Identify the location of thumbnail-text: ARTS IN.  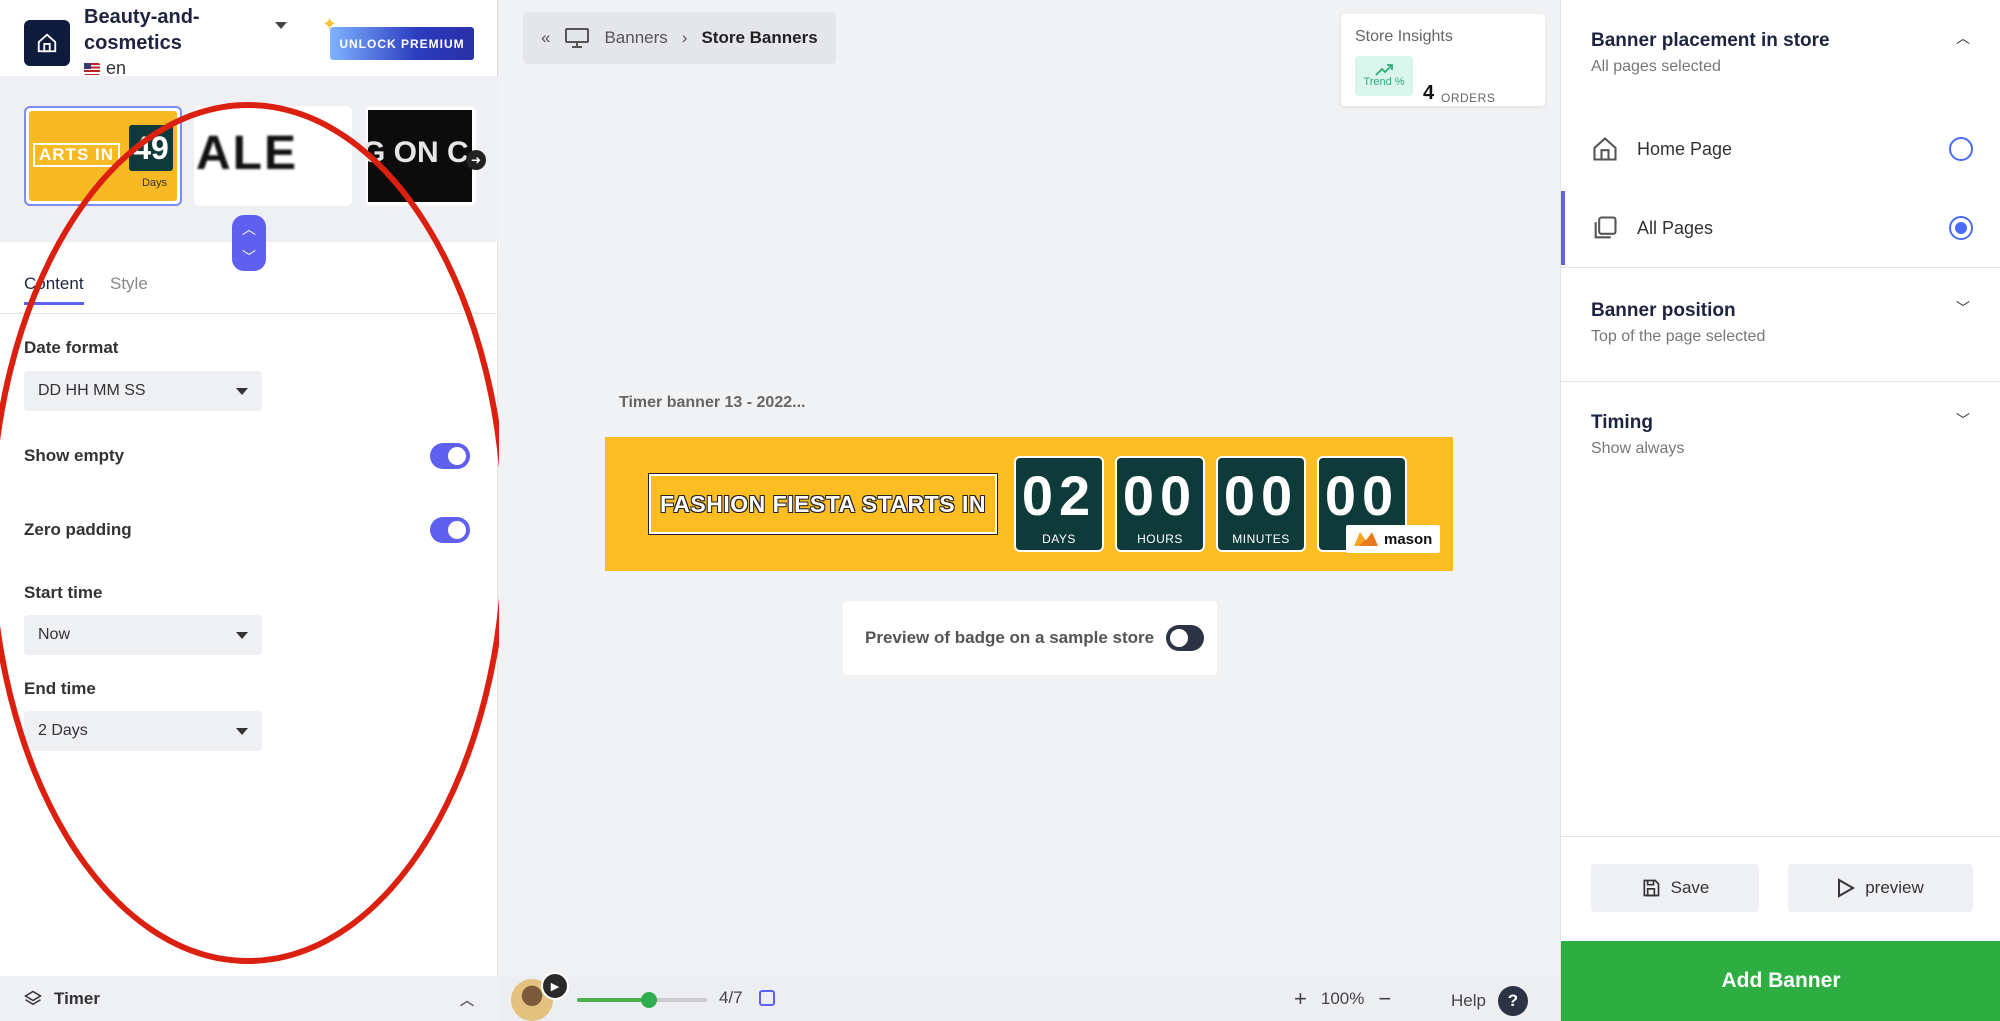
(76, 155).